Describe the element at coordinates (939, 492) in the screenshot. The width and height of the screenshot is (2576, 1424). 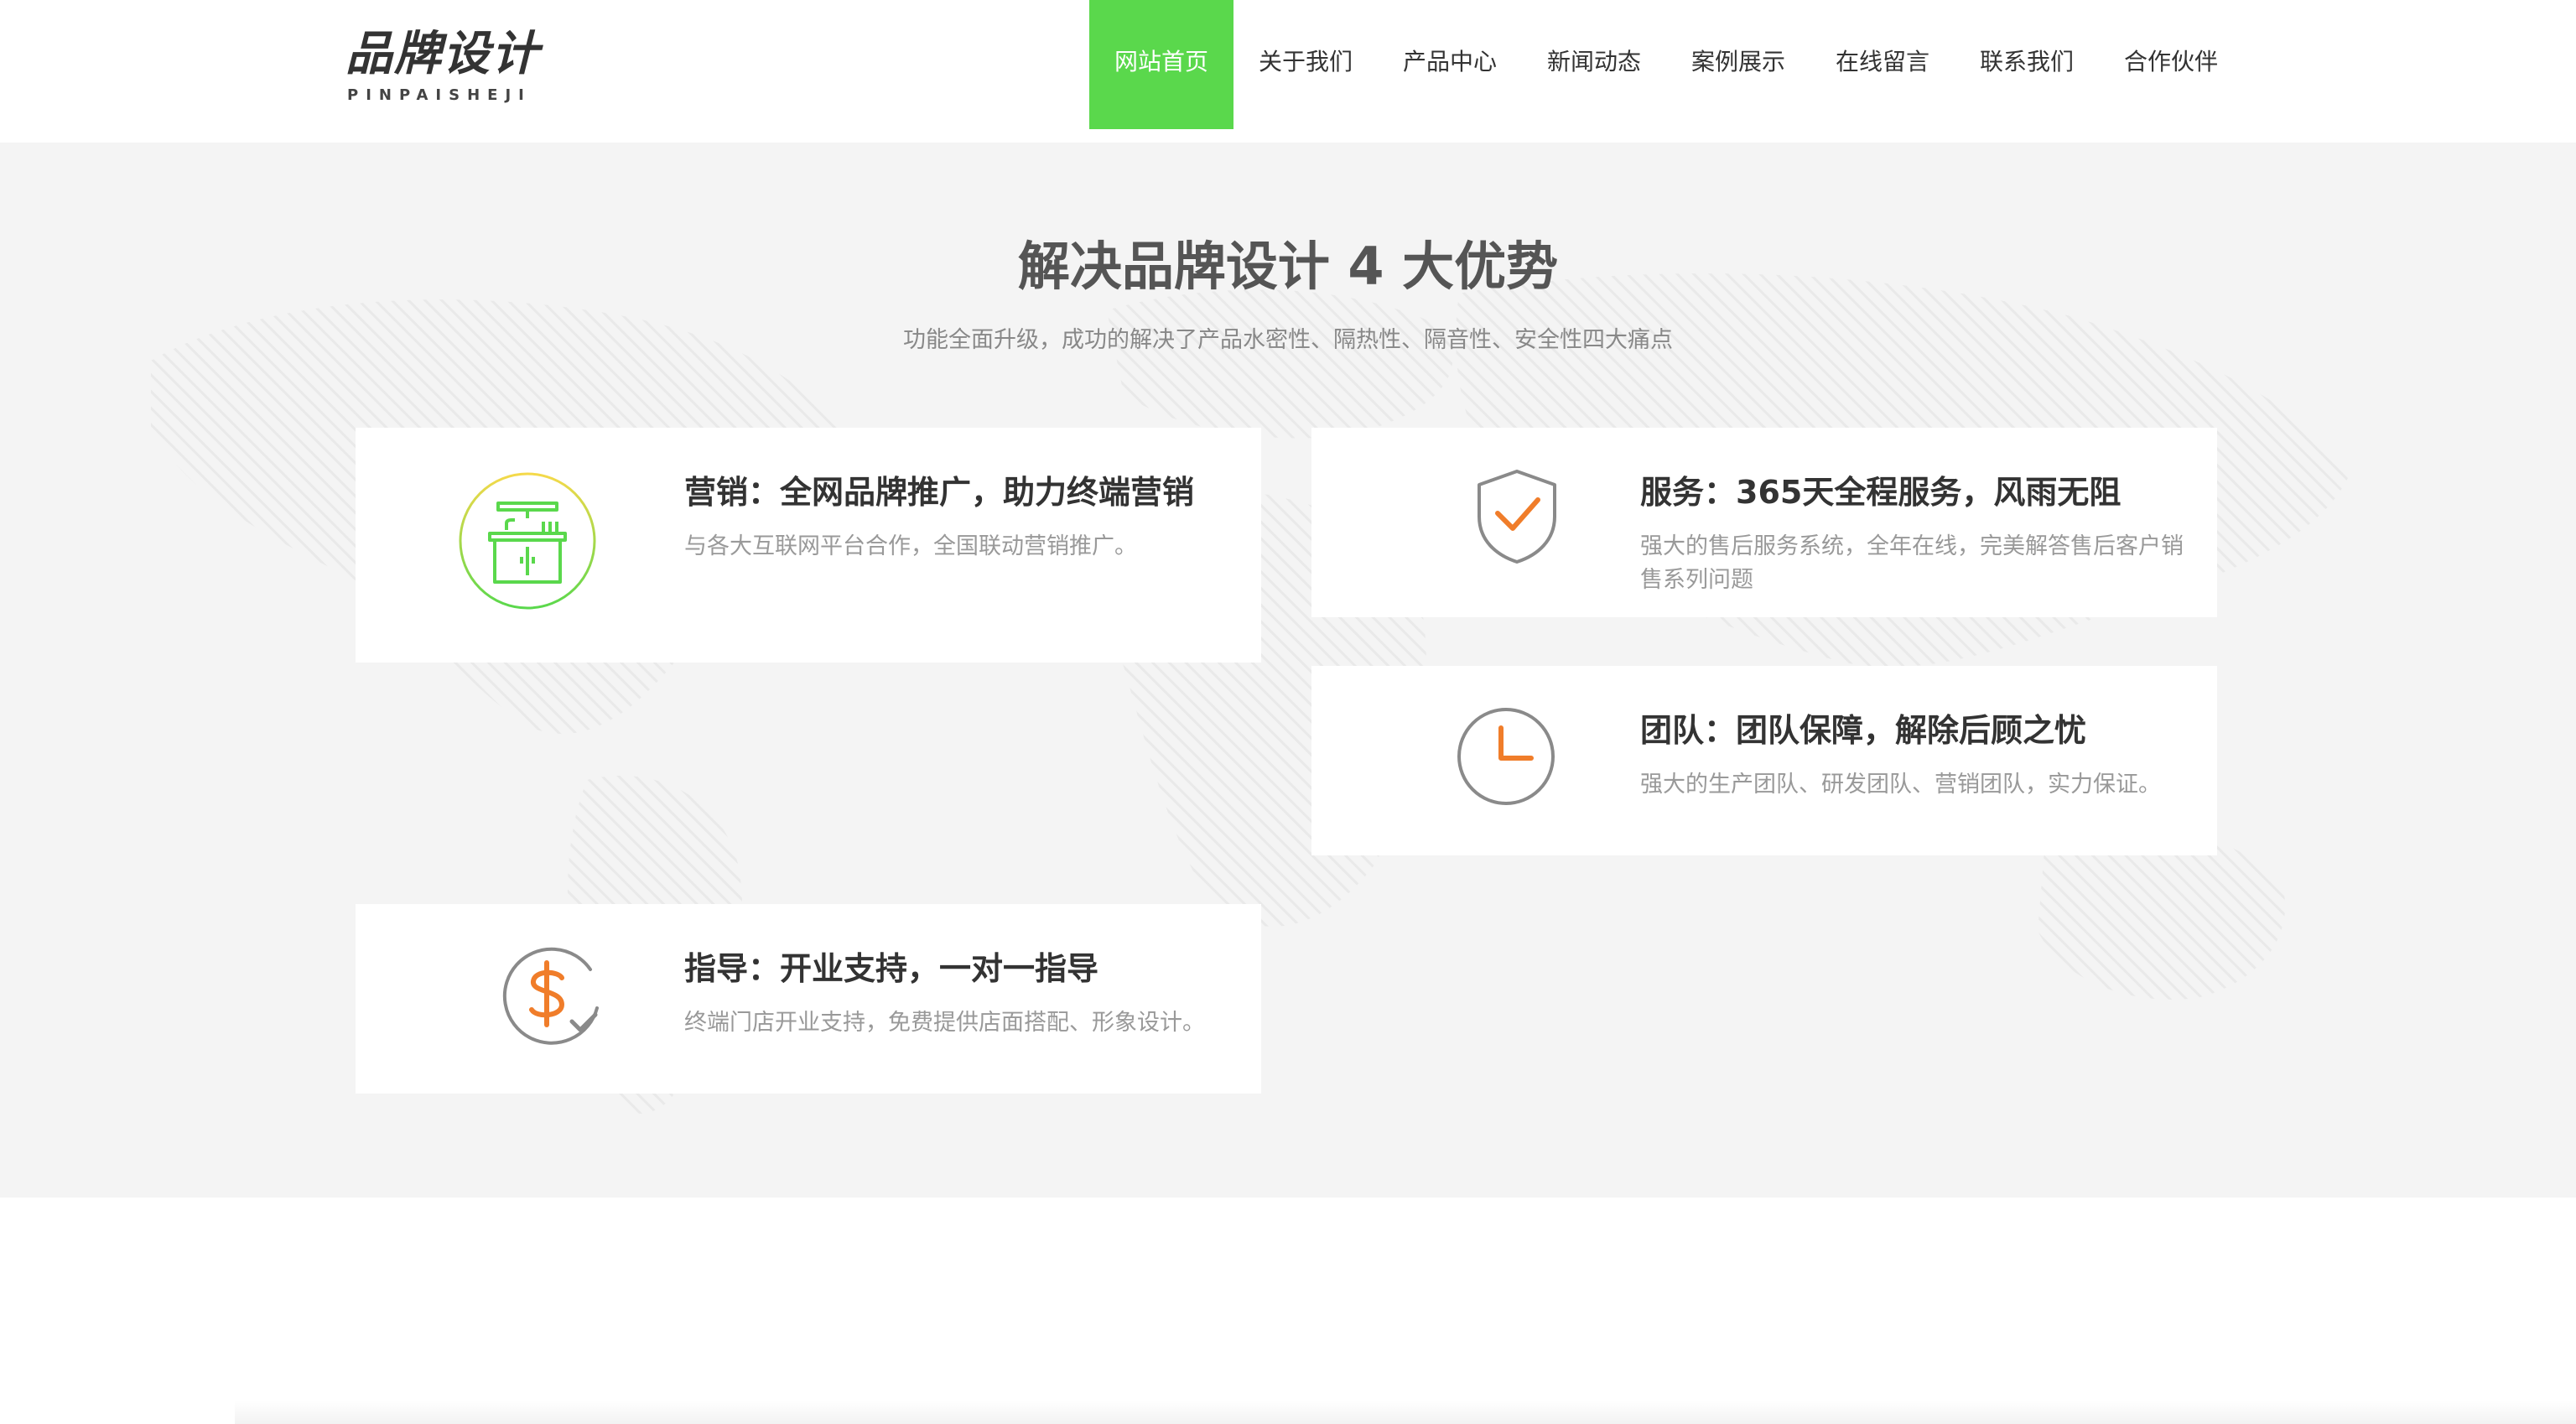
I see `card-title: 营销：全网品牌推广，助力终端营销` at that location.